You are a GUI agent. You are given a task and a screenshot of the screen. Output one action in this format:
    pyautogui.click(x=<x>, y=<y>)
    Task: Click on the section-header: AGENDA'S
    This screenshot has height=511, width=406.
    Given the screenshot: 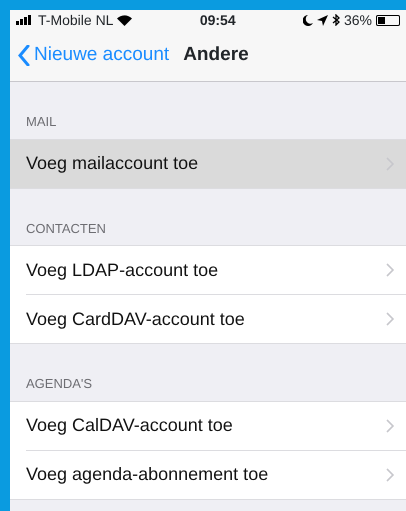 What is the action you would take?
    pyautogui.click(x=59, y=384)
    